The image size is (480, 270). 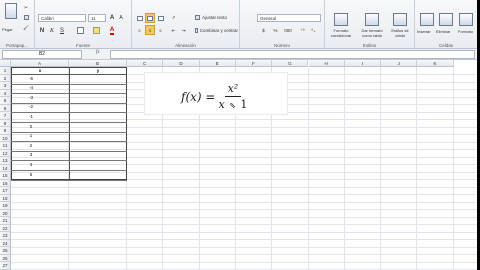 I want to click on align-right-icon: ≡, so click(x=160, y=30).